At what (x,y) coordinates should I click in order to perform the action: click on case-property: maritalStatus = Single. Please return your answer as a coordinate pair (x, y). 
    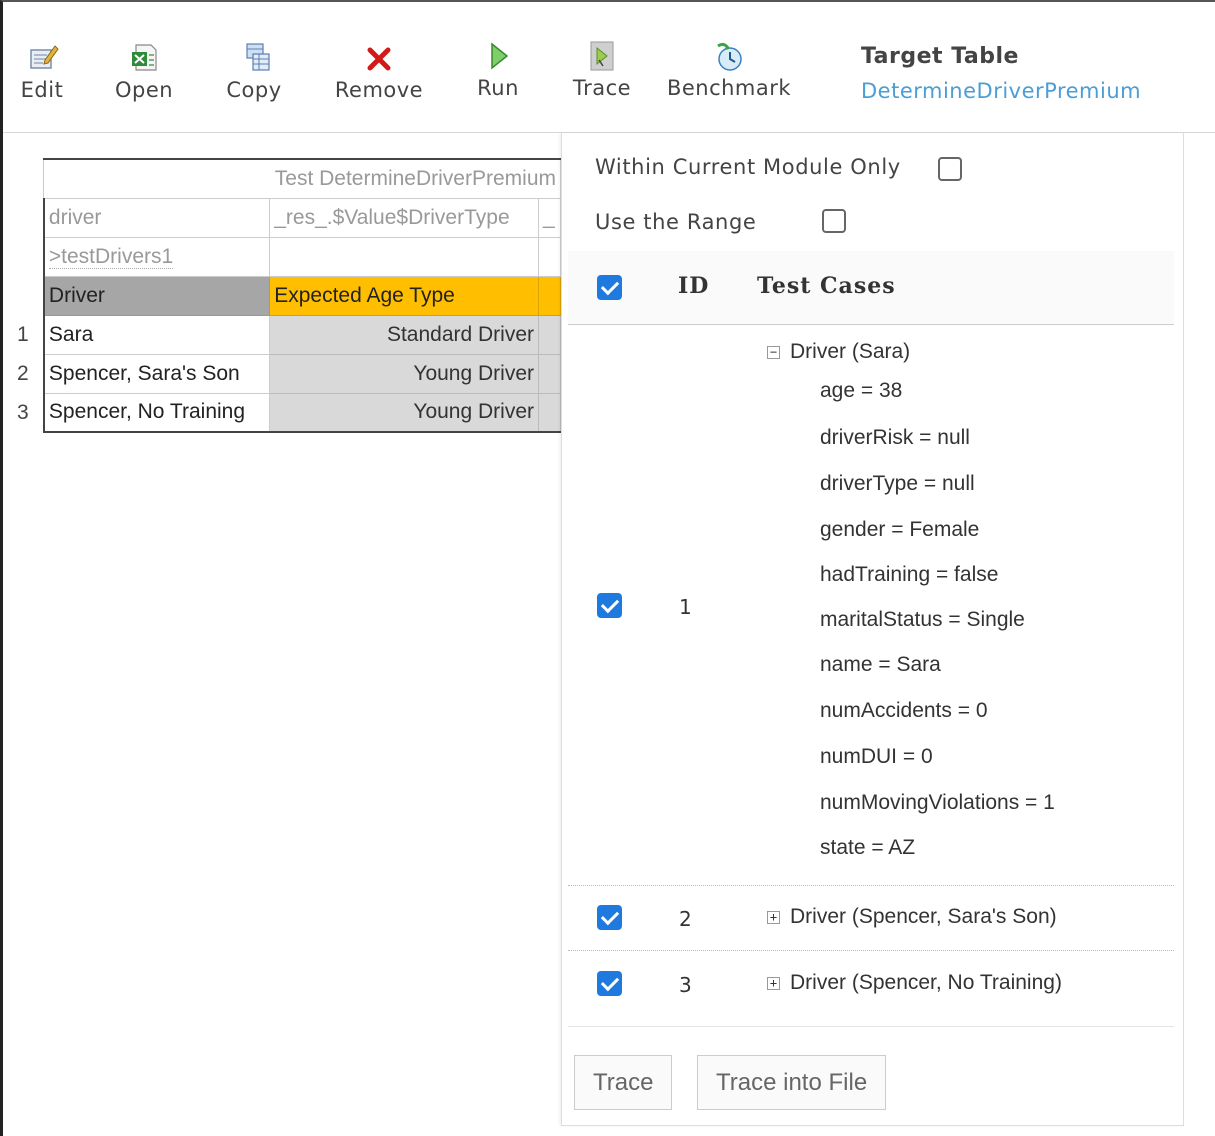
    Looking at the image, I should click on (922, 619).